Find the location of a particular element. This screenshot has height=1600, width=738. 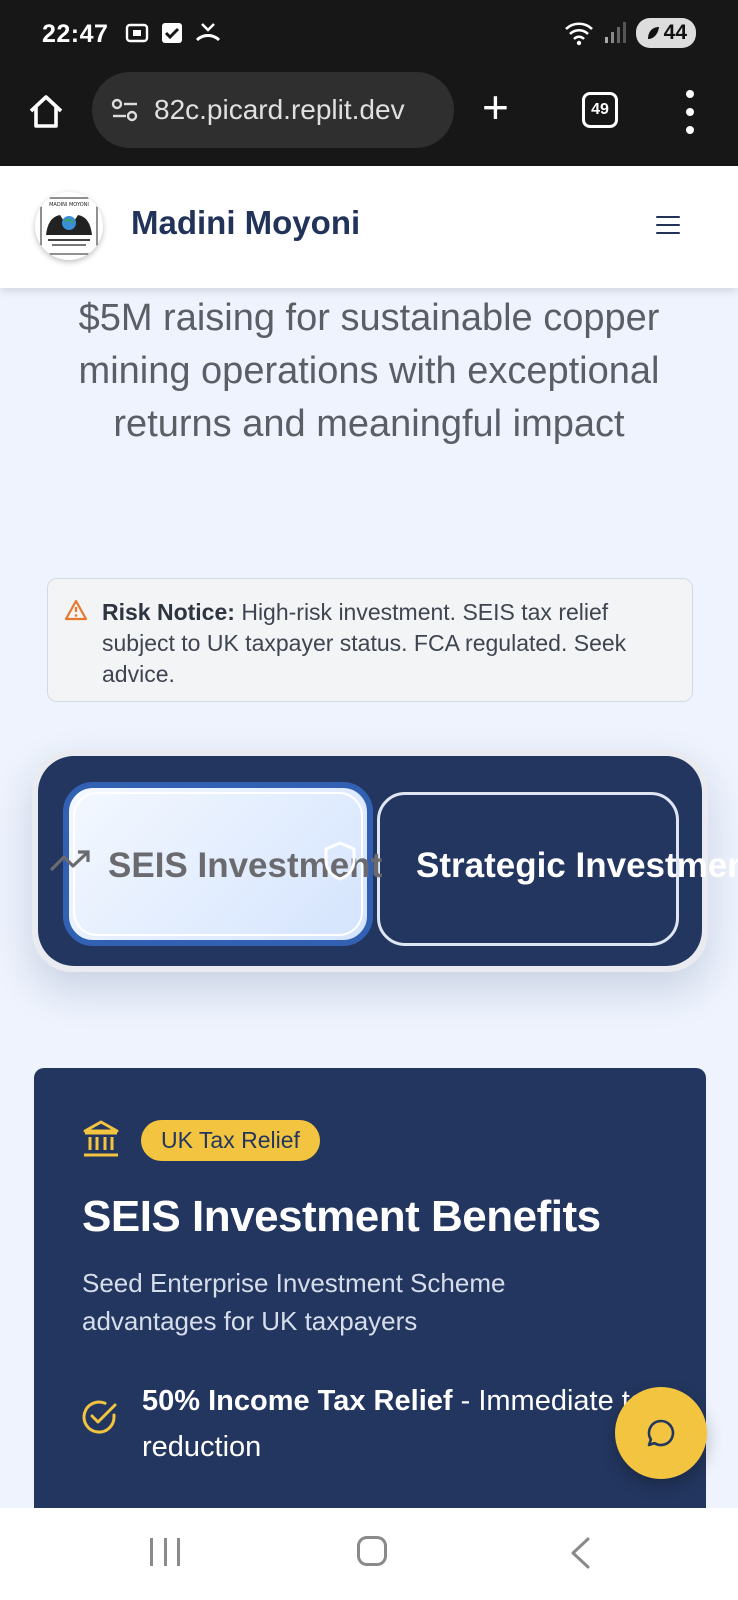

benefits-title: SEIS Investment Benefits is located at coordinates (341, 1216).